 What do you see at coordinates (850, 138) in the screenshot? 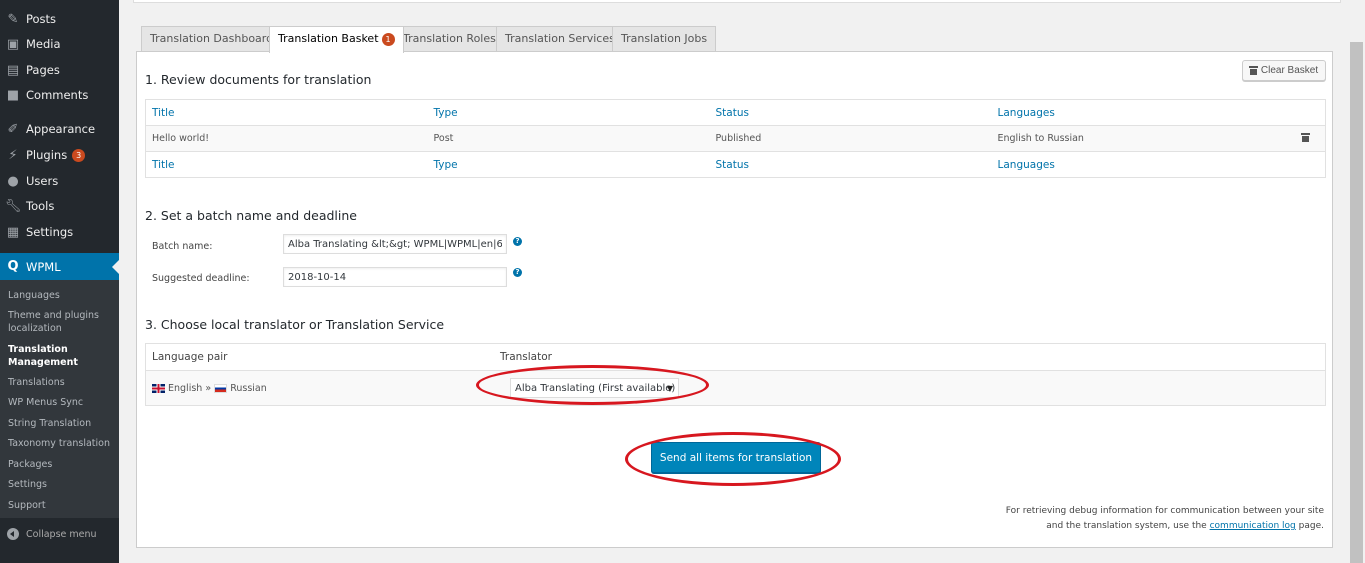
I see `cell-status: Published` at bounding box center [850, 138].